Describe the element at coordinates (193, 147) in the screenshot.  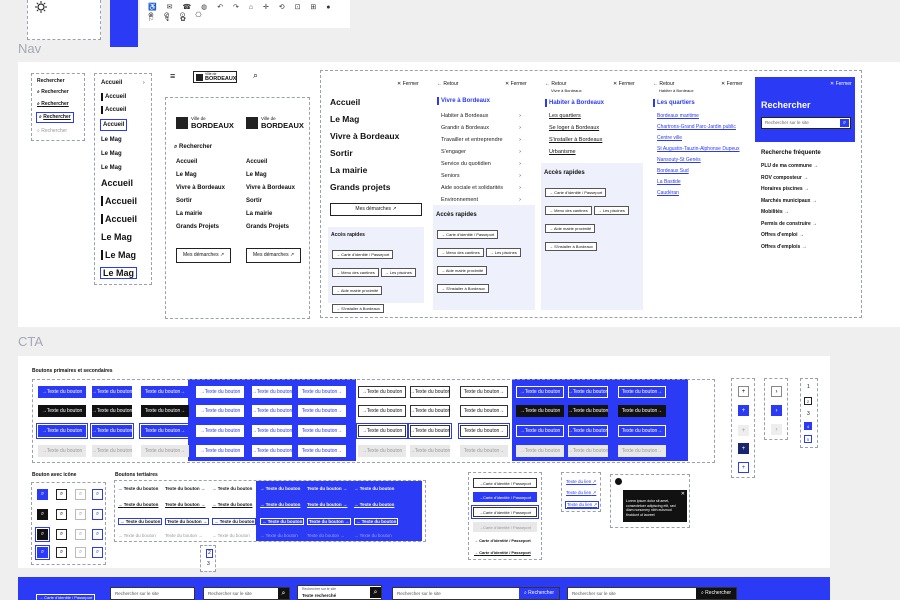
I see `mobile-search: ⌕ Rechercher` at that location.